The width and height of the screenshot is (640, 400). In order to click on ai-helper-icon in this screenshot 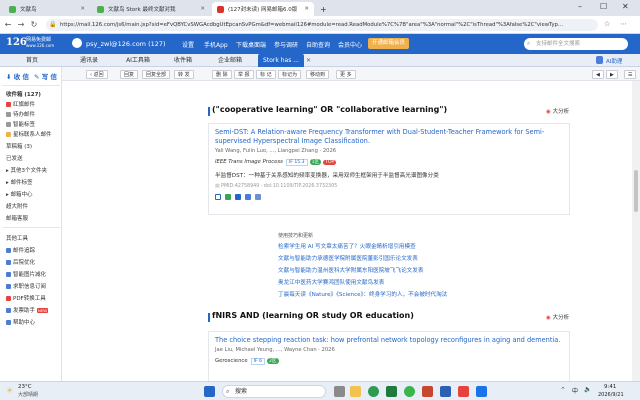, I will do `click(599, 60)`.